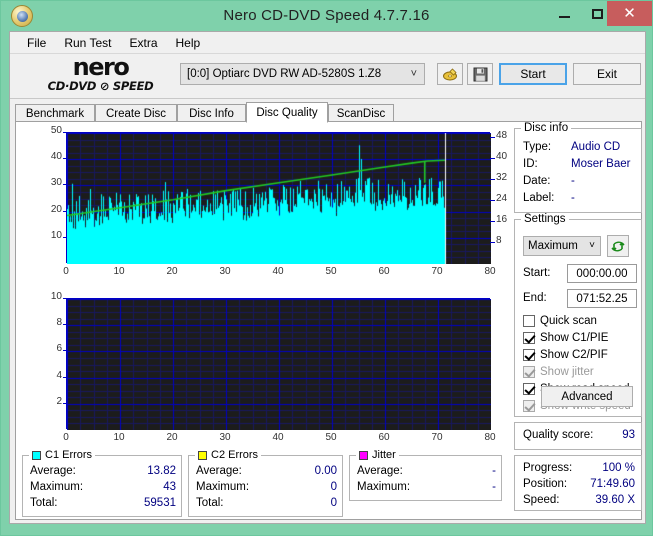 The image size is (653, 536). Describe the element at coordinates (87, 43) in the screenshot. I see `menu-run-test: Run Test` at that location.